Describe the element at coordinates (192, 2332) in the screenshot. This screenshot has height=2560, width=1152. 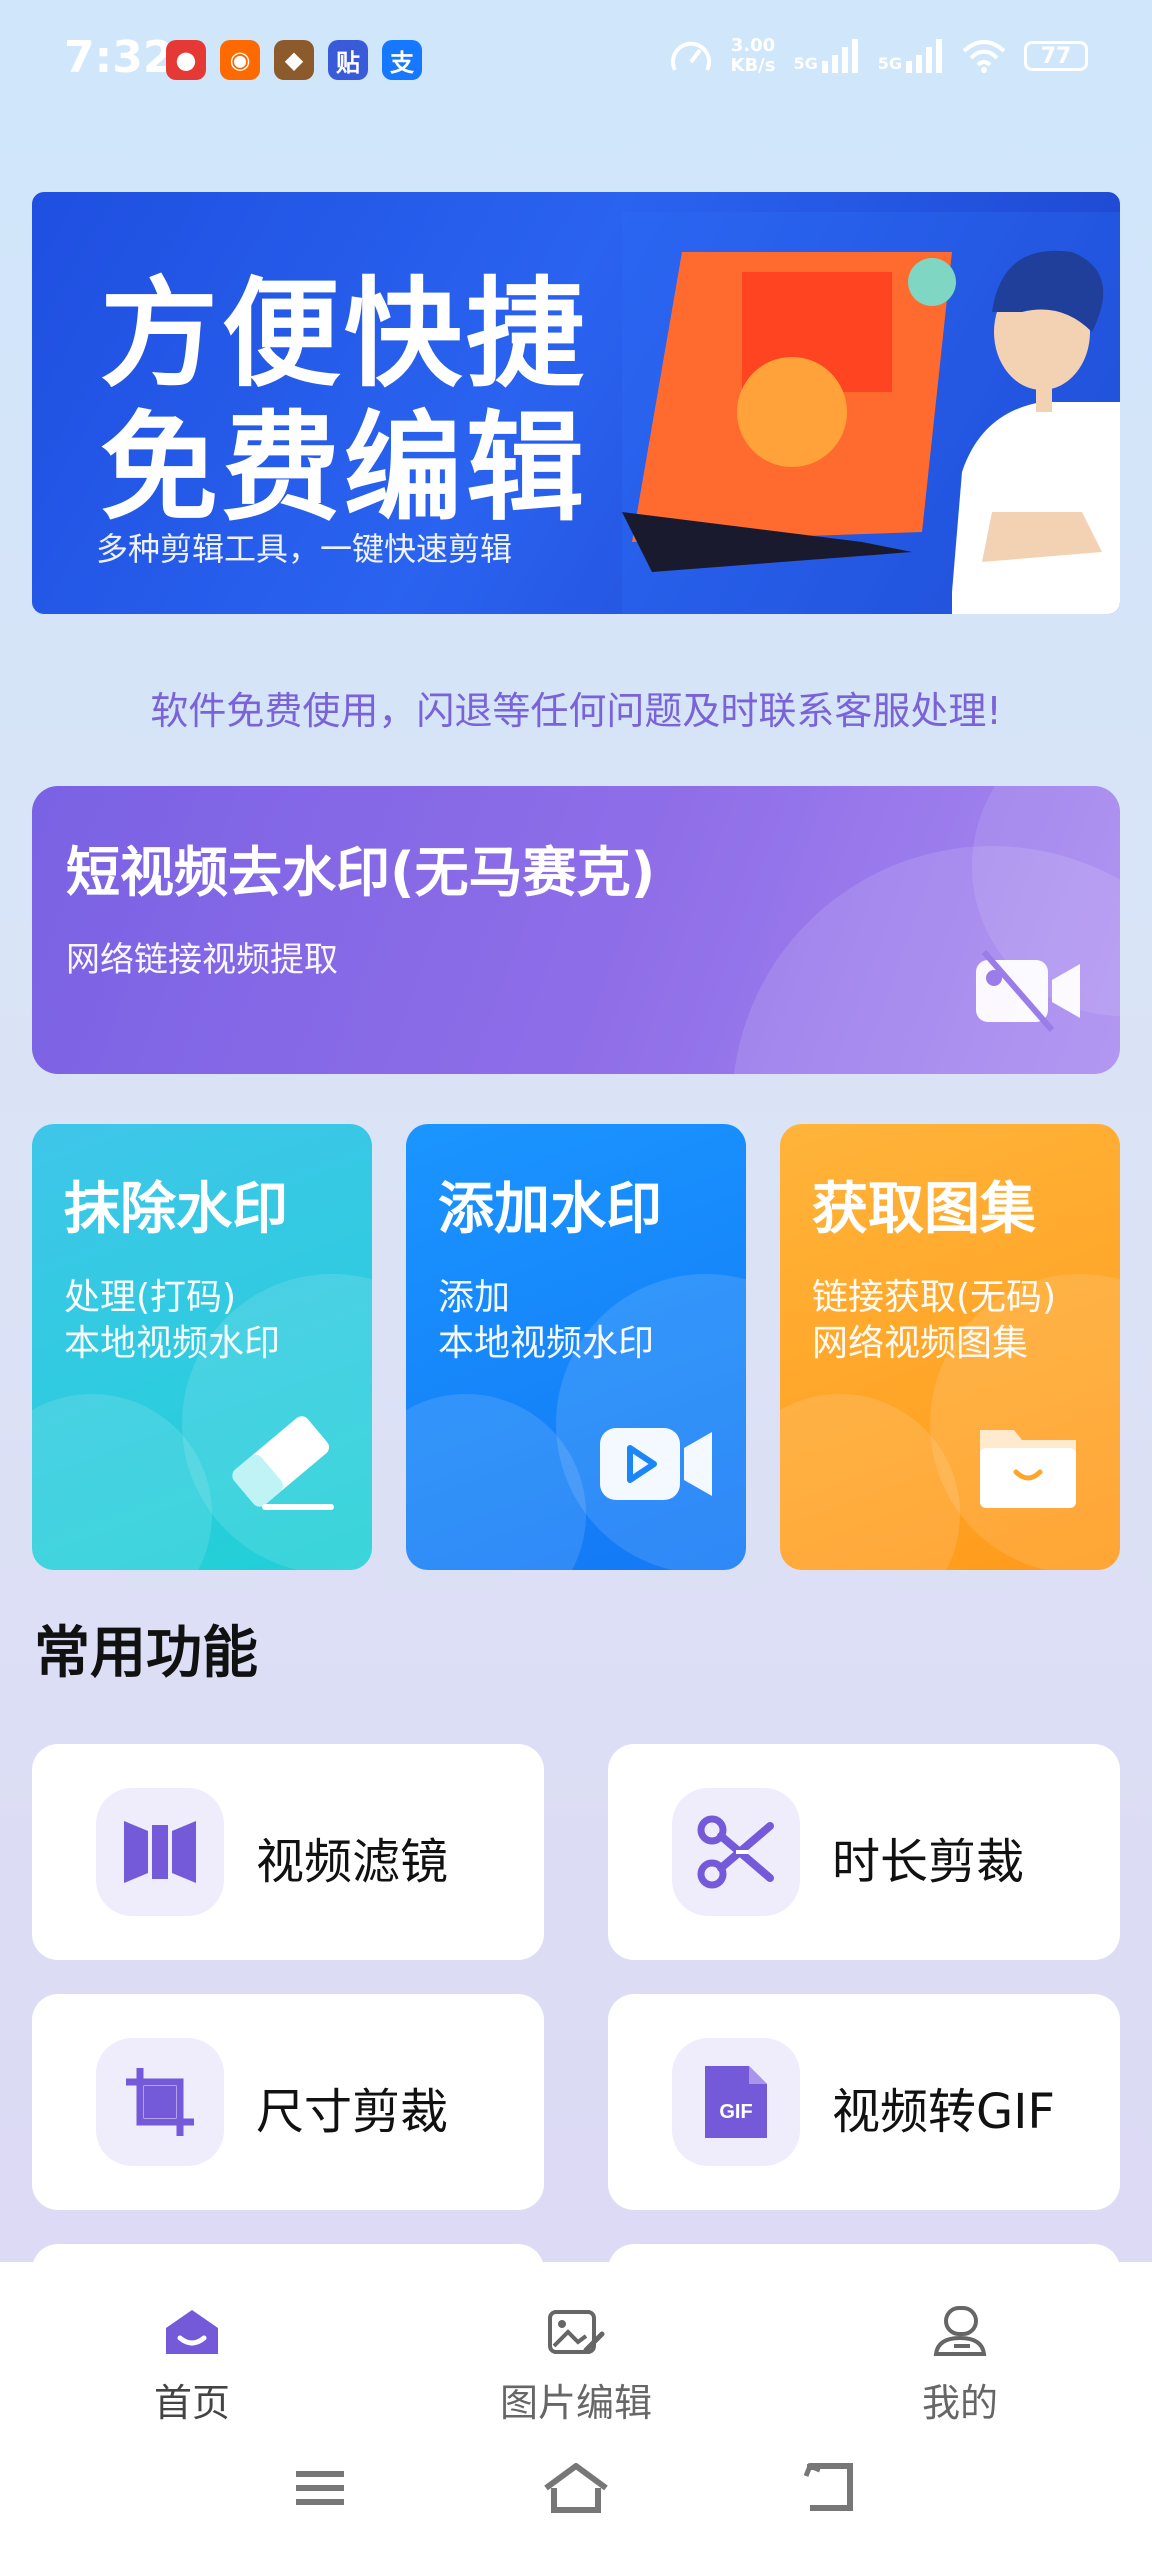
I see `home-icon` at that location.